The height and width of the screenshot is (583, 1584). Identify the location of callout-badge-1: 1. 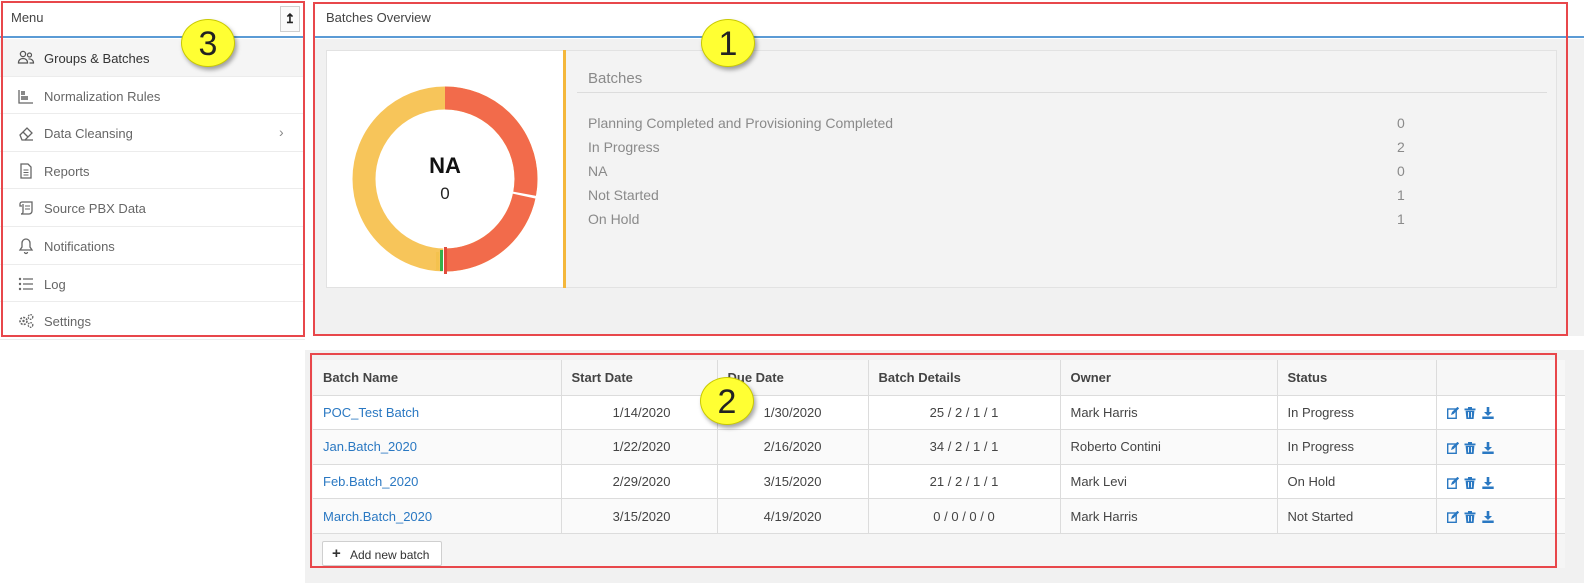
(728, 43).